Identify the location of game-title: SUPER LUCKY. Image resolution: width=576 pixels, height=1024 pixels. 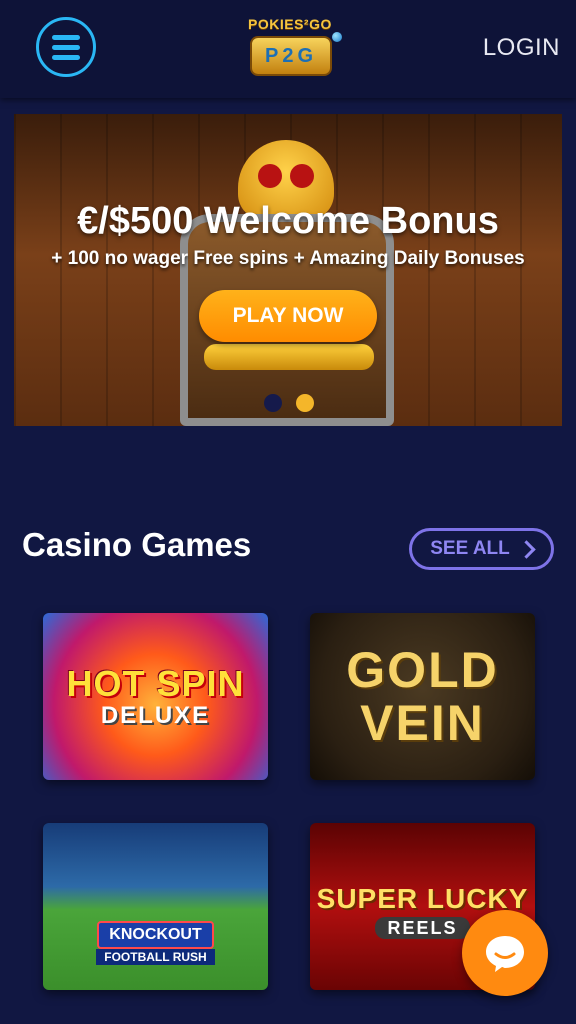
(422, 898).